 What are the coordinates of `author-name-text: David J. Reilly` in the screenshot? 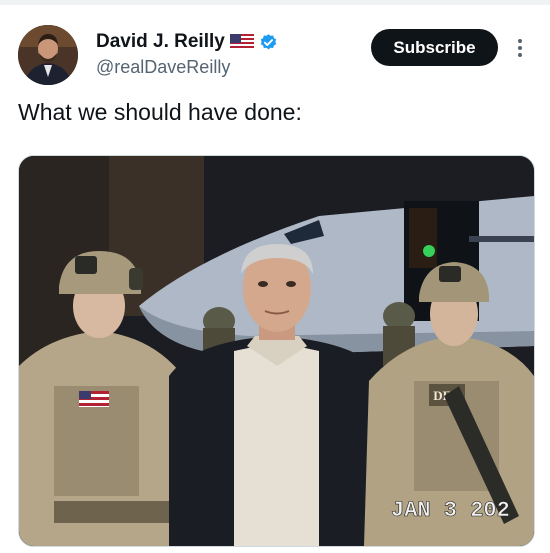 It's located at (160, 42).